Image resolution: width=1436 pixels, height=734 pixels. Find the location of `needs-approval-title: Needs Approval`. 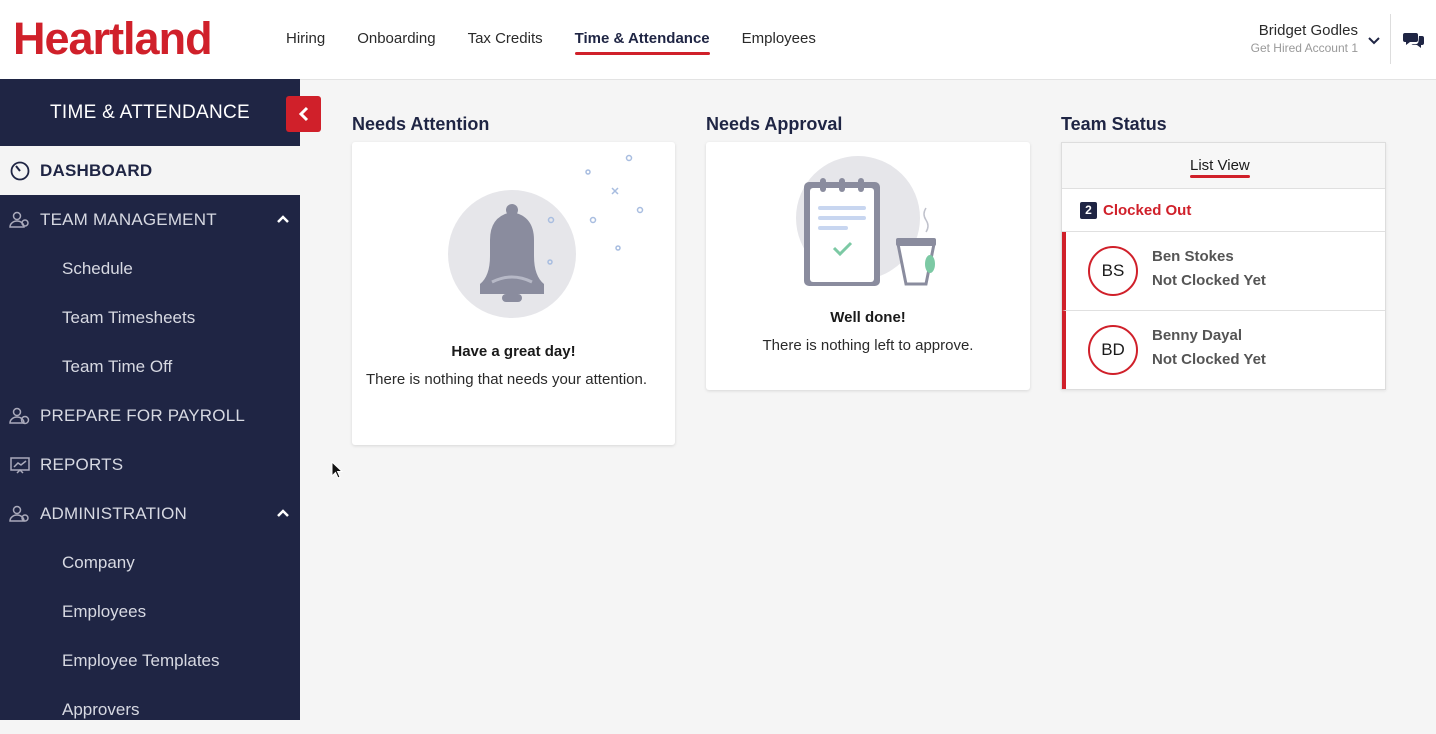

needs-approval-title: Needs Approval is located at coordinates (774, 124).